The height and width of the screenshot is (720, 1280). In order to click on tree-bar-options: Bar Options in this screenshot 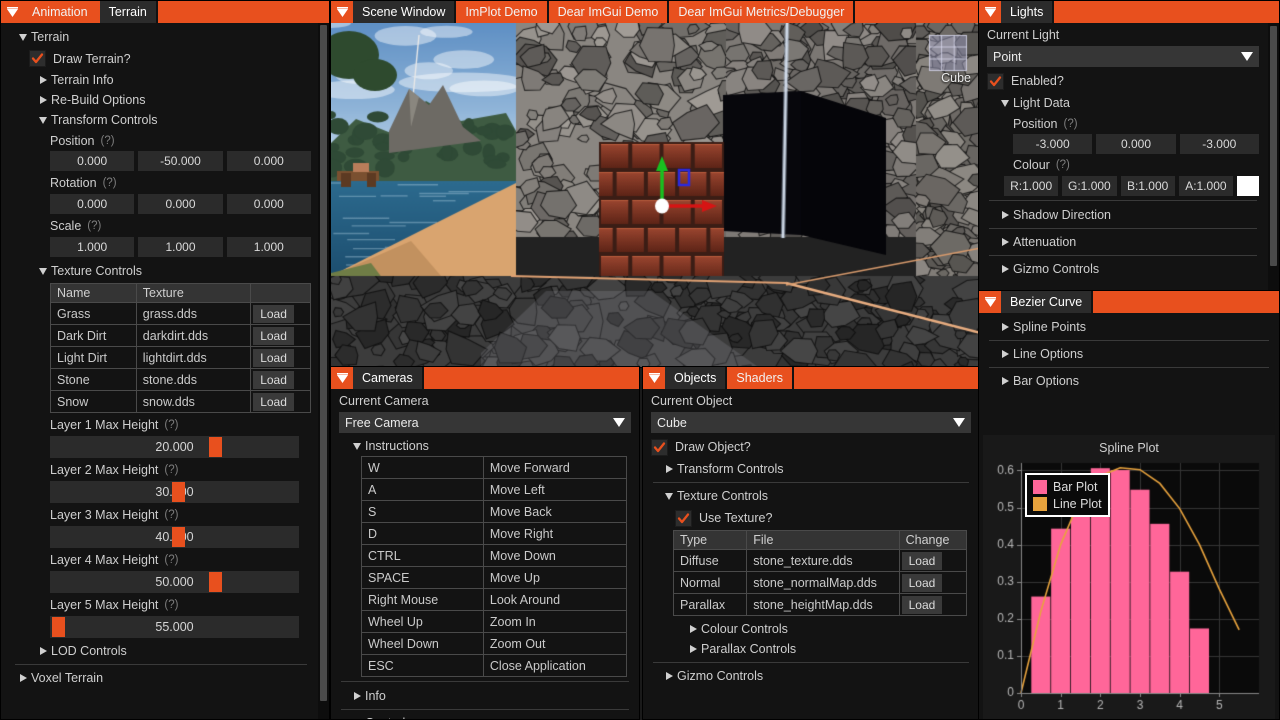, I will do `click(1129, 381)`.